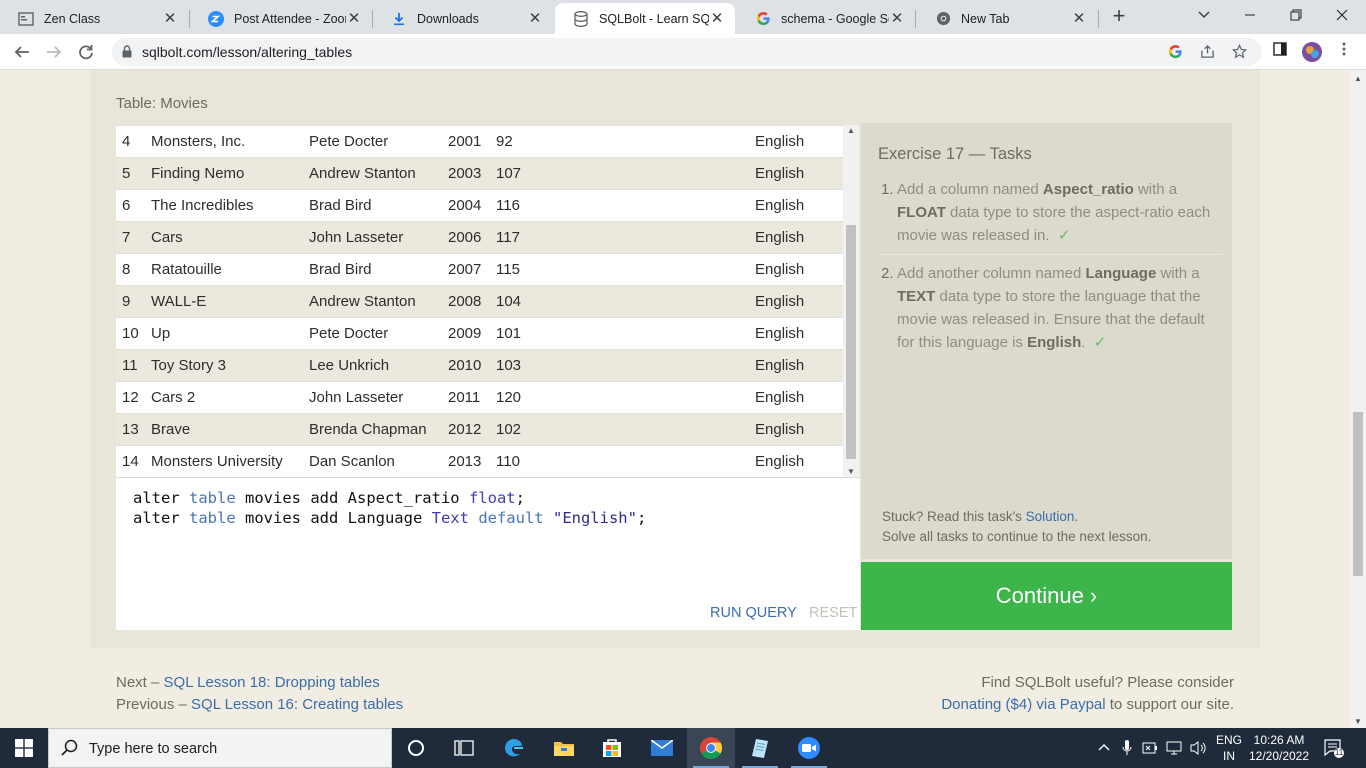  I want to click on restore-button, so click(1296, 16).